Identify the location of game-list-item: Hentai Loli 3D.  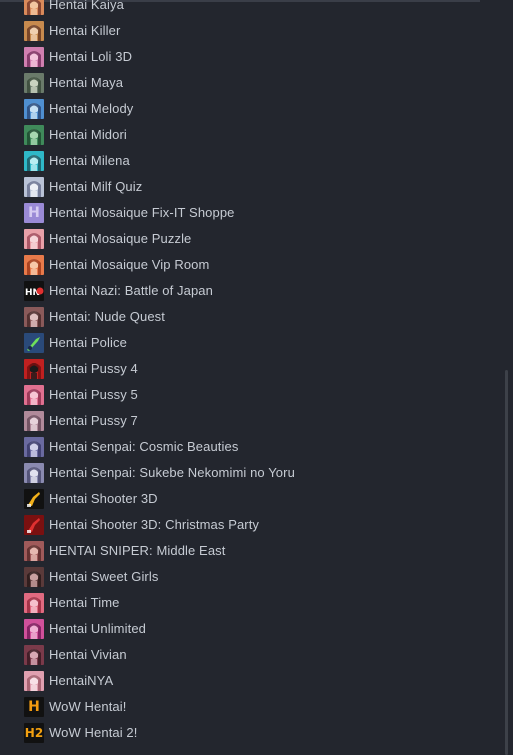
(242, 57).